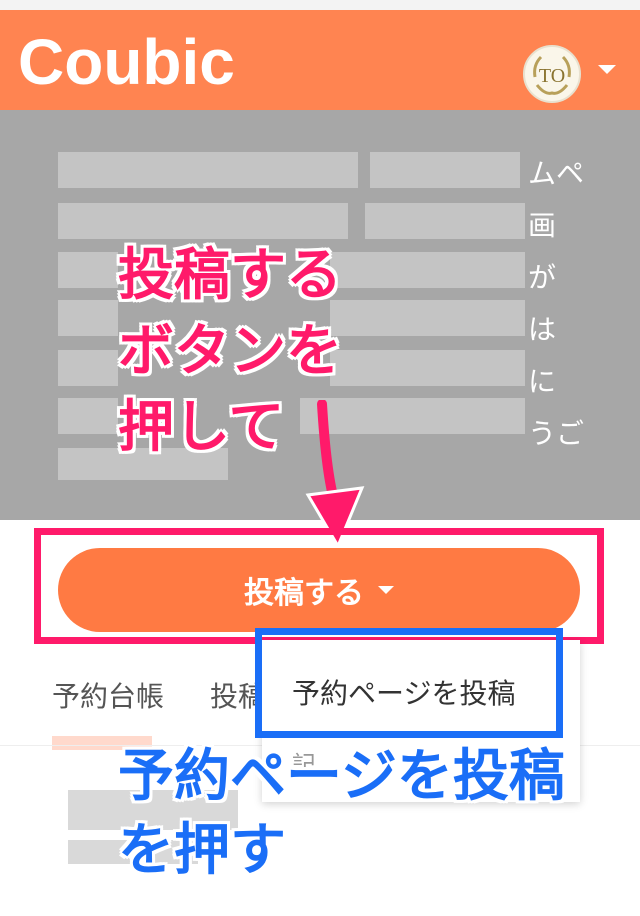 The width and height of the screenshot is (640, 916). I want to click on avatar-initials: TO, so click(552, 76).